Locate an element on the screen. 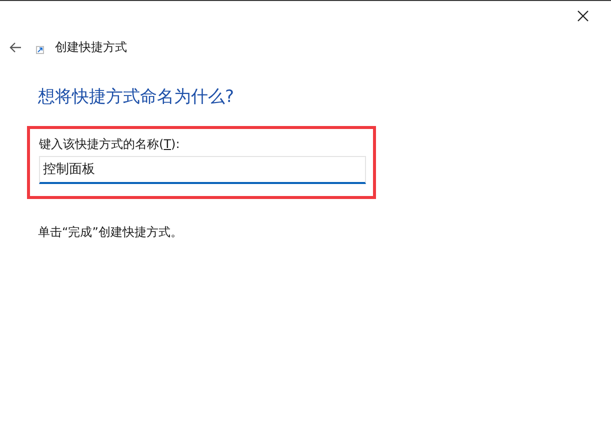 The width and height of the screenshot is (611, 436). back-arrow-icon is located at coordinates (15, 47).